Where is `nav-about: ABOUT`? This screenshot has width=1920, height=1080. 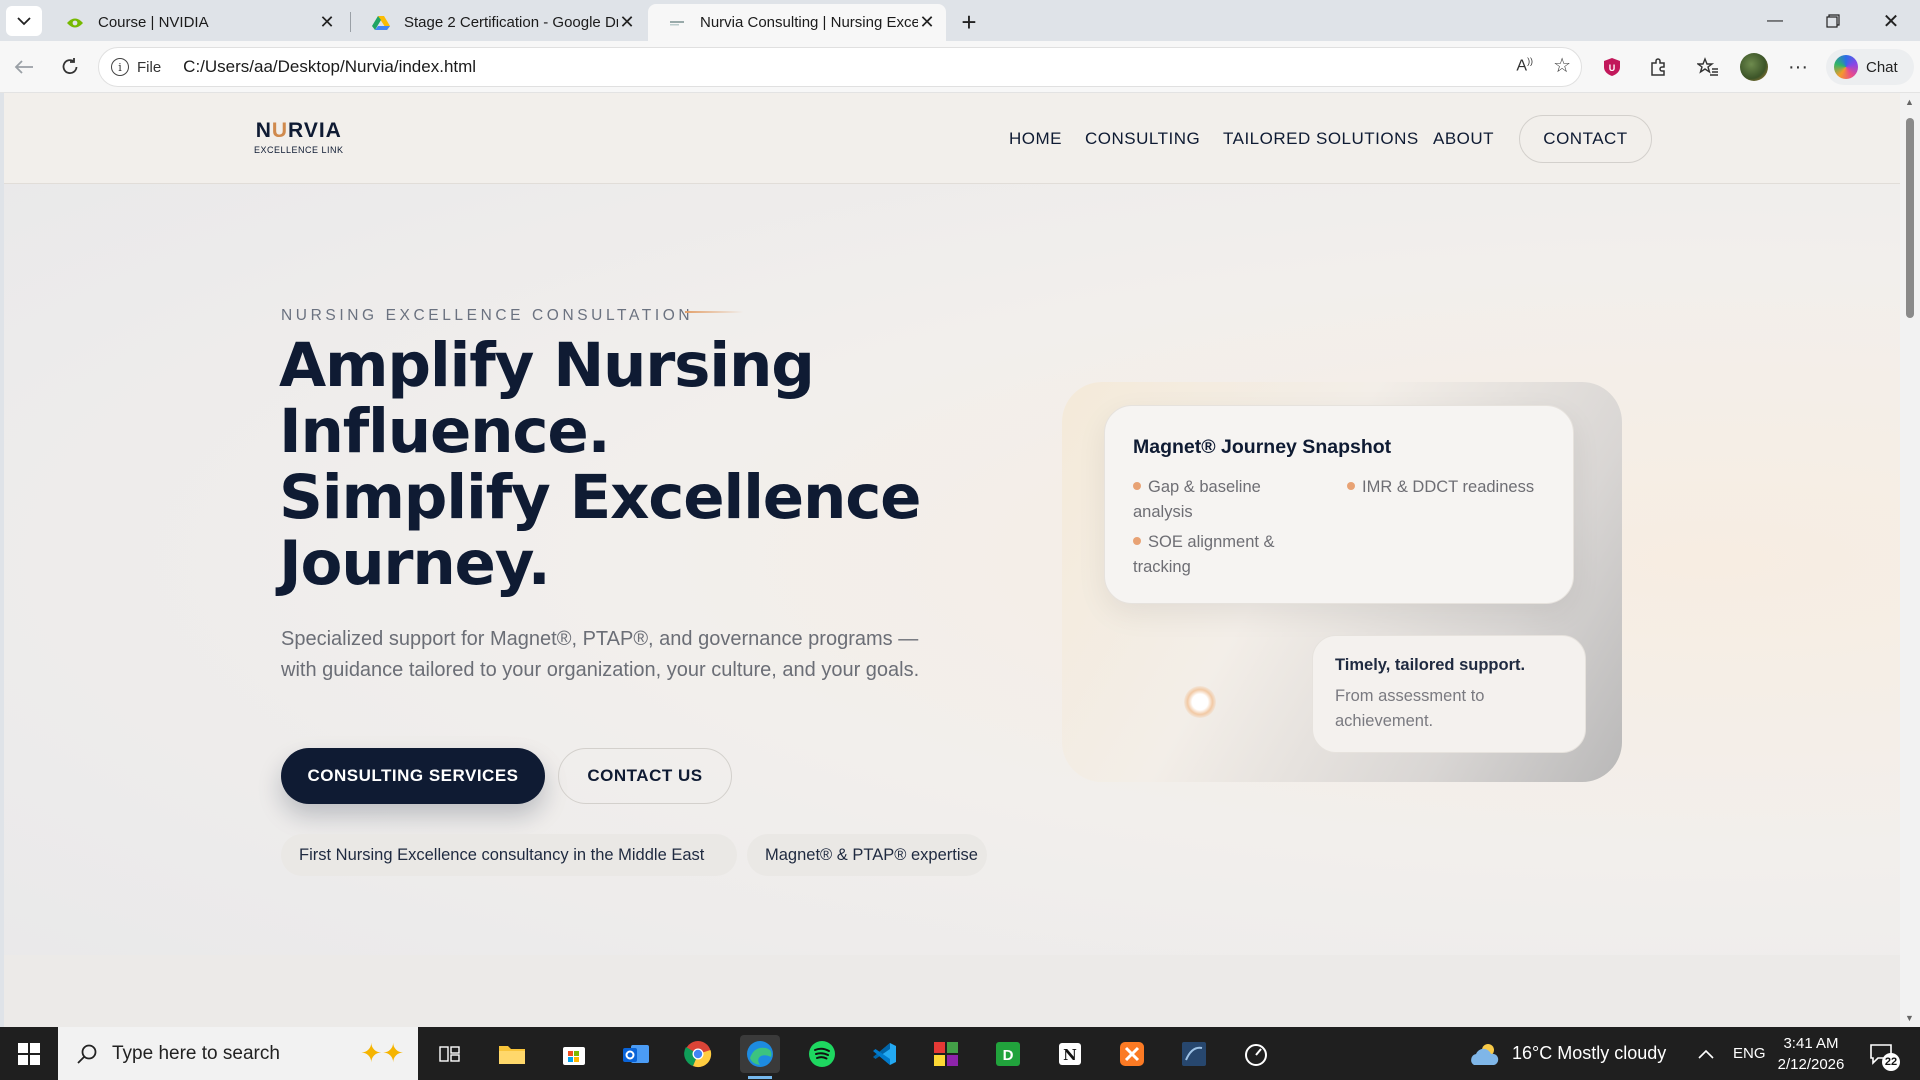 nav-about: ABOUT is located at coordinates (1463, 139).